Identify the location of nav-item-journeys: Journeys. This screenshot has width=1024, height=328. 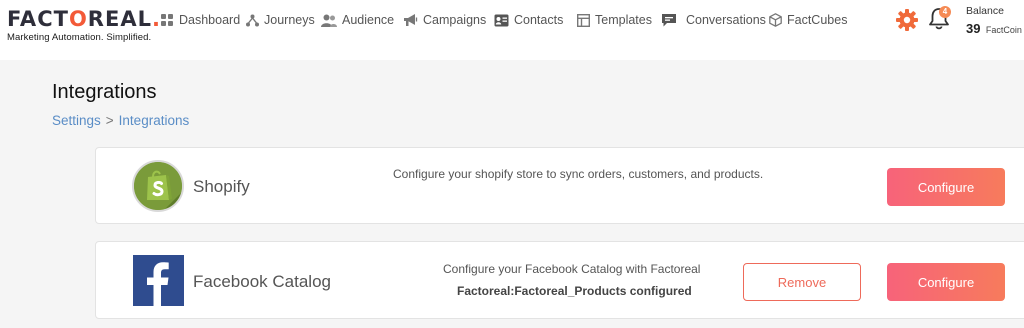
(280, 20).